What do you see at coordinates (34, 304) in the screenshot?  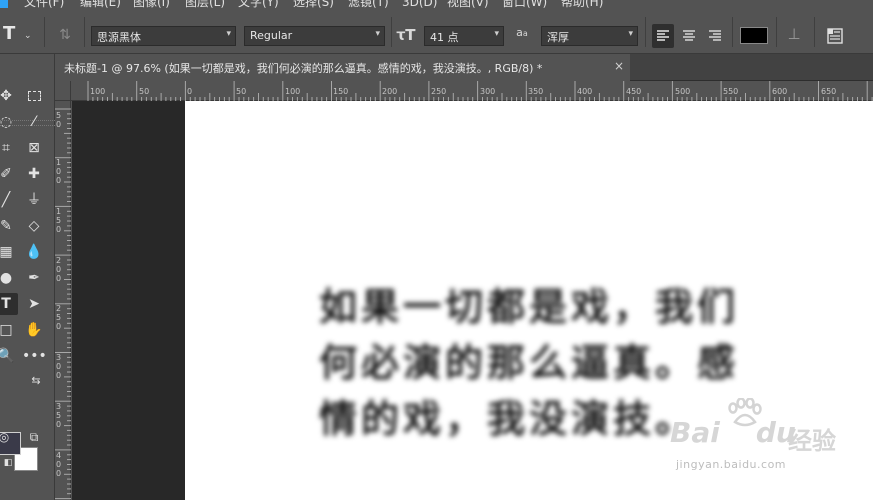 I see `path-selection-tool-icon: ➤` at bounding box center [34, 304].